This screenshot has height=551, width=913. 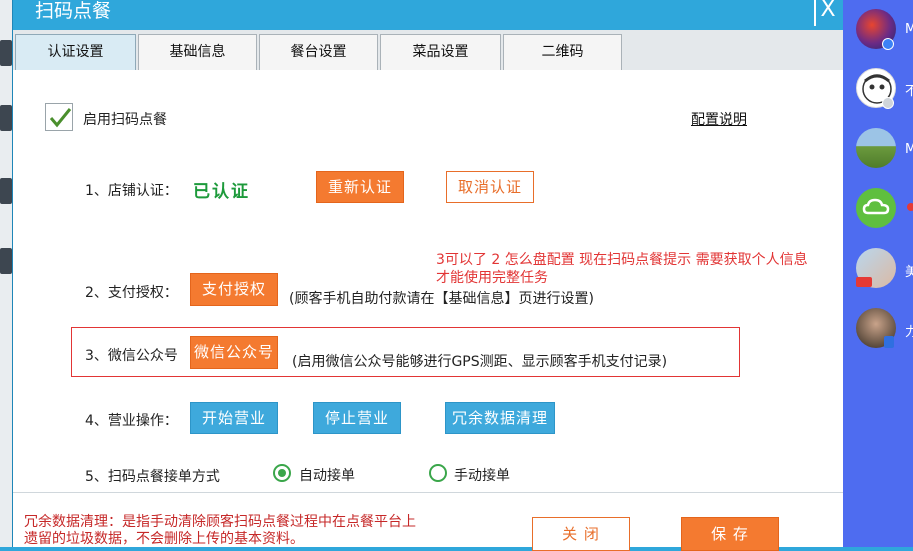 What do you see at coordinates (825, 13) in the screenshot?
I see `close-icon: X` at bounding box center [825, 13].